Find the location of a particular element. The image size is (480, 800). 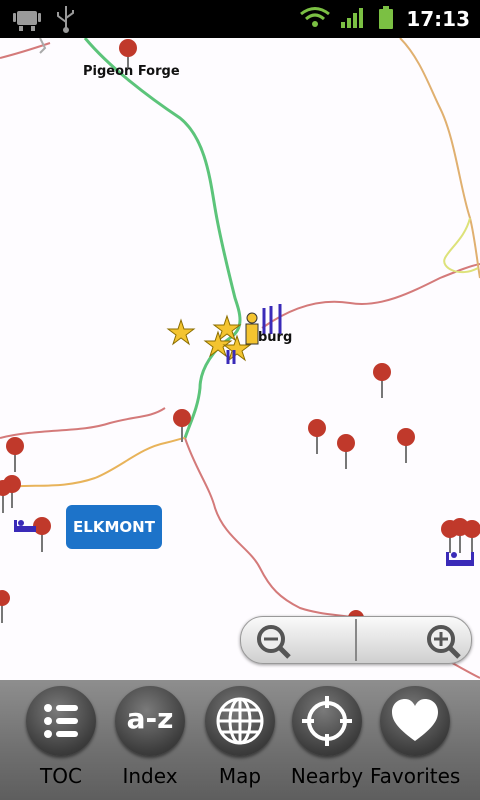

android-debug-icon is located at coordinates (27, 21).